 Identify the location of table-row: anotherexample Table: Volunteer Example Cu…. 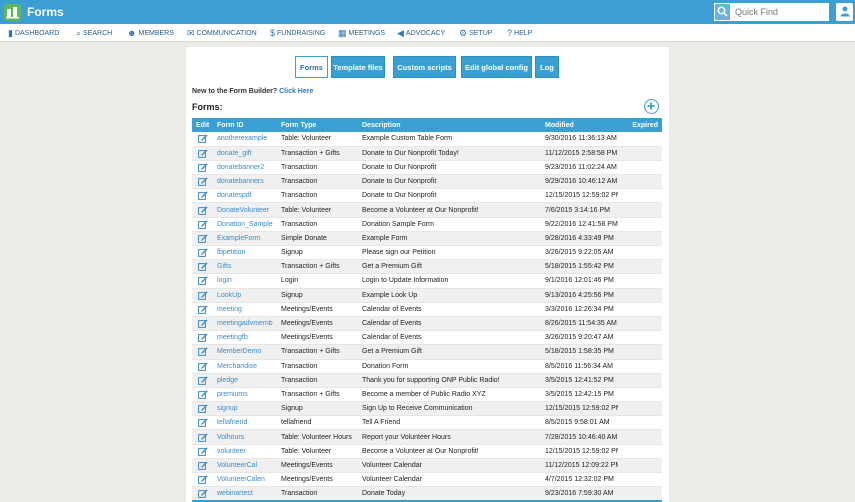
(427, 139).